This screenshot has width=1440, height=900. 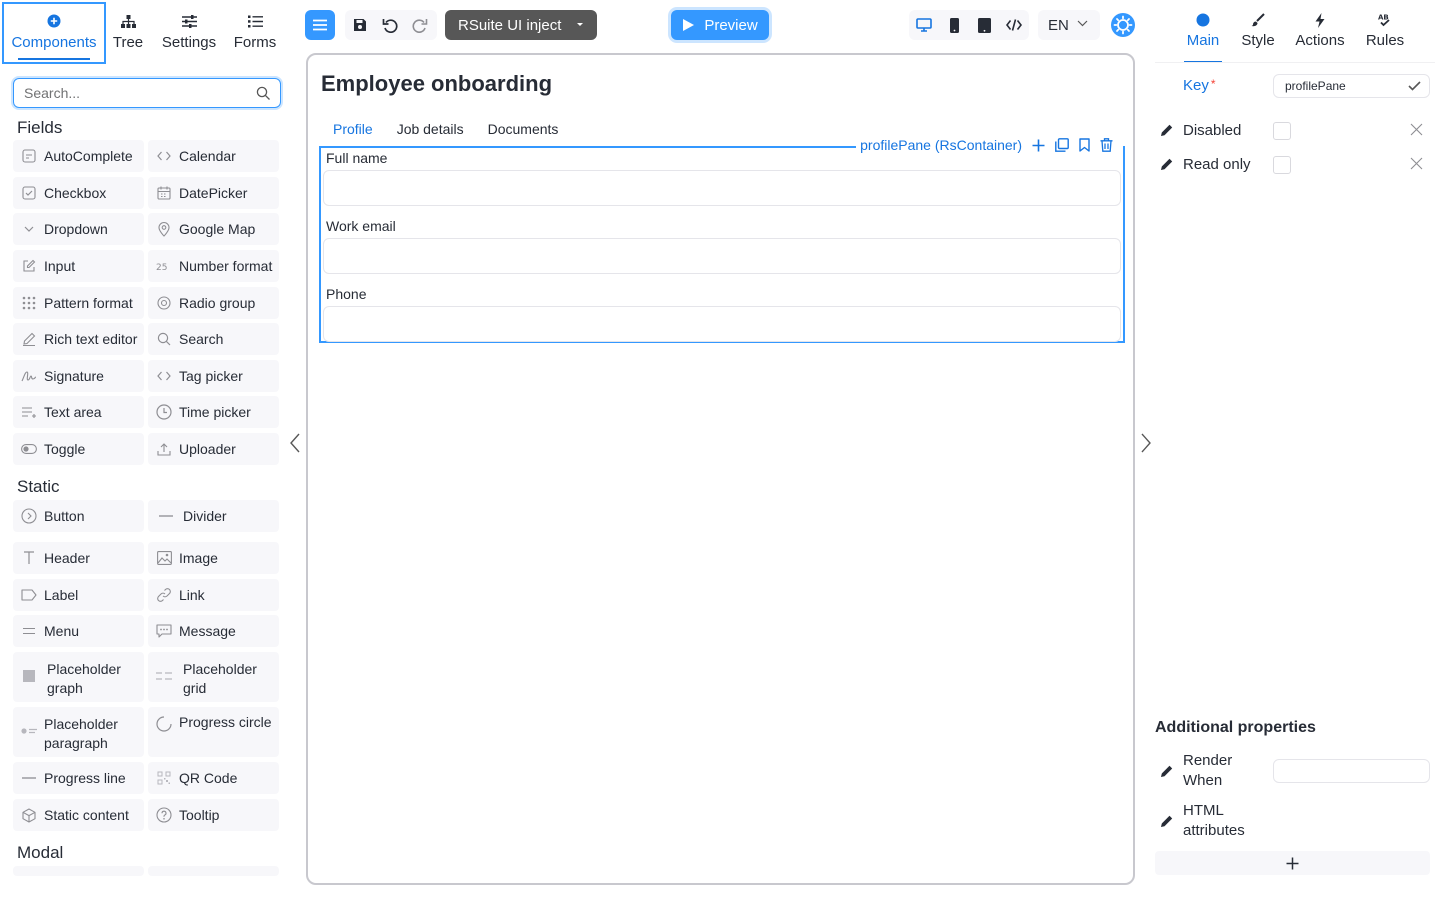 What do you see at coordinates (164, 558) in the screenshot?
I see `image-icon` at bounding box center [164, 558].